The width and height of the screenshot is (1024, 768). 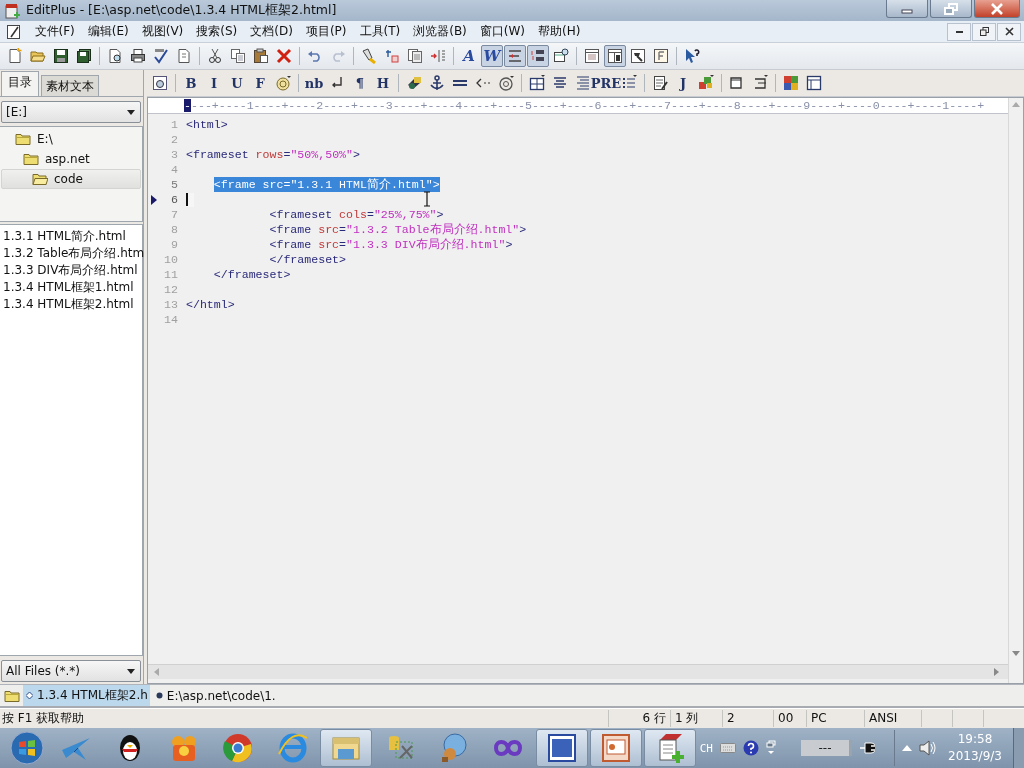 I want to click on toolbar-button: W, so click(x=492, y=56).